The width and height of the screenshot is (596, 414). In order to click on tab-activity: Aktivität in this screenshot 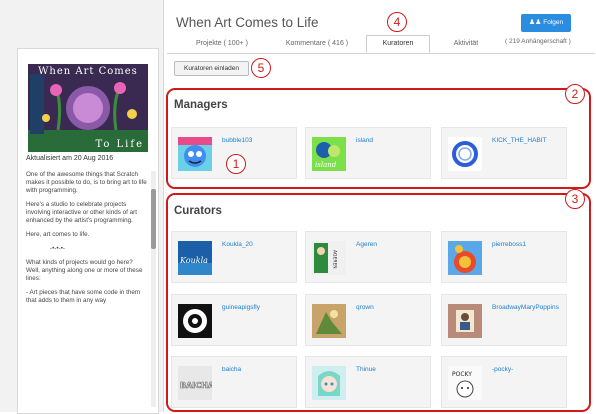, I will do `click(466, 44)`.